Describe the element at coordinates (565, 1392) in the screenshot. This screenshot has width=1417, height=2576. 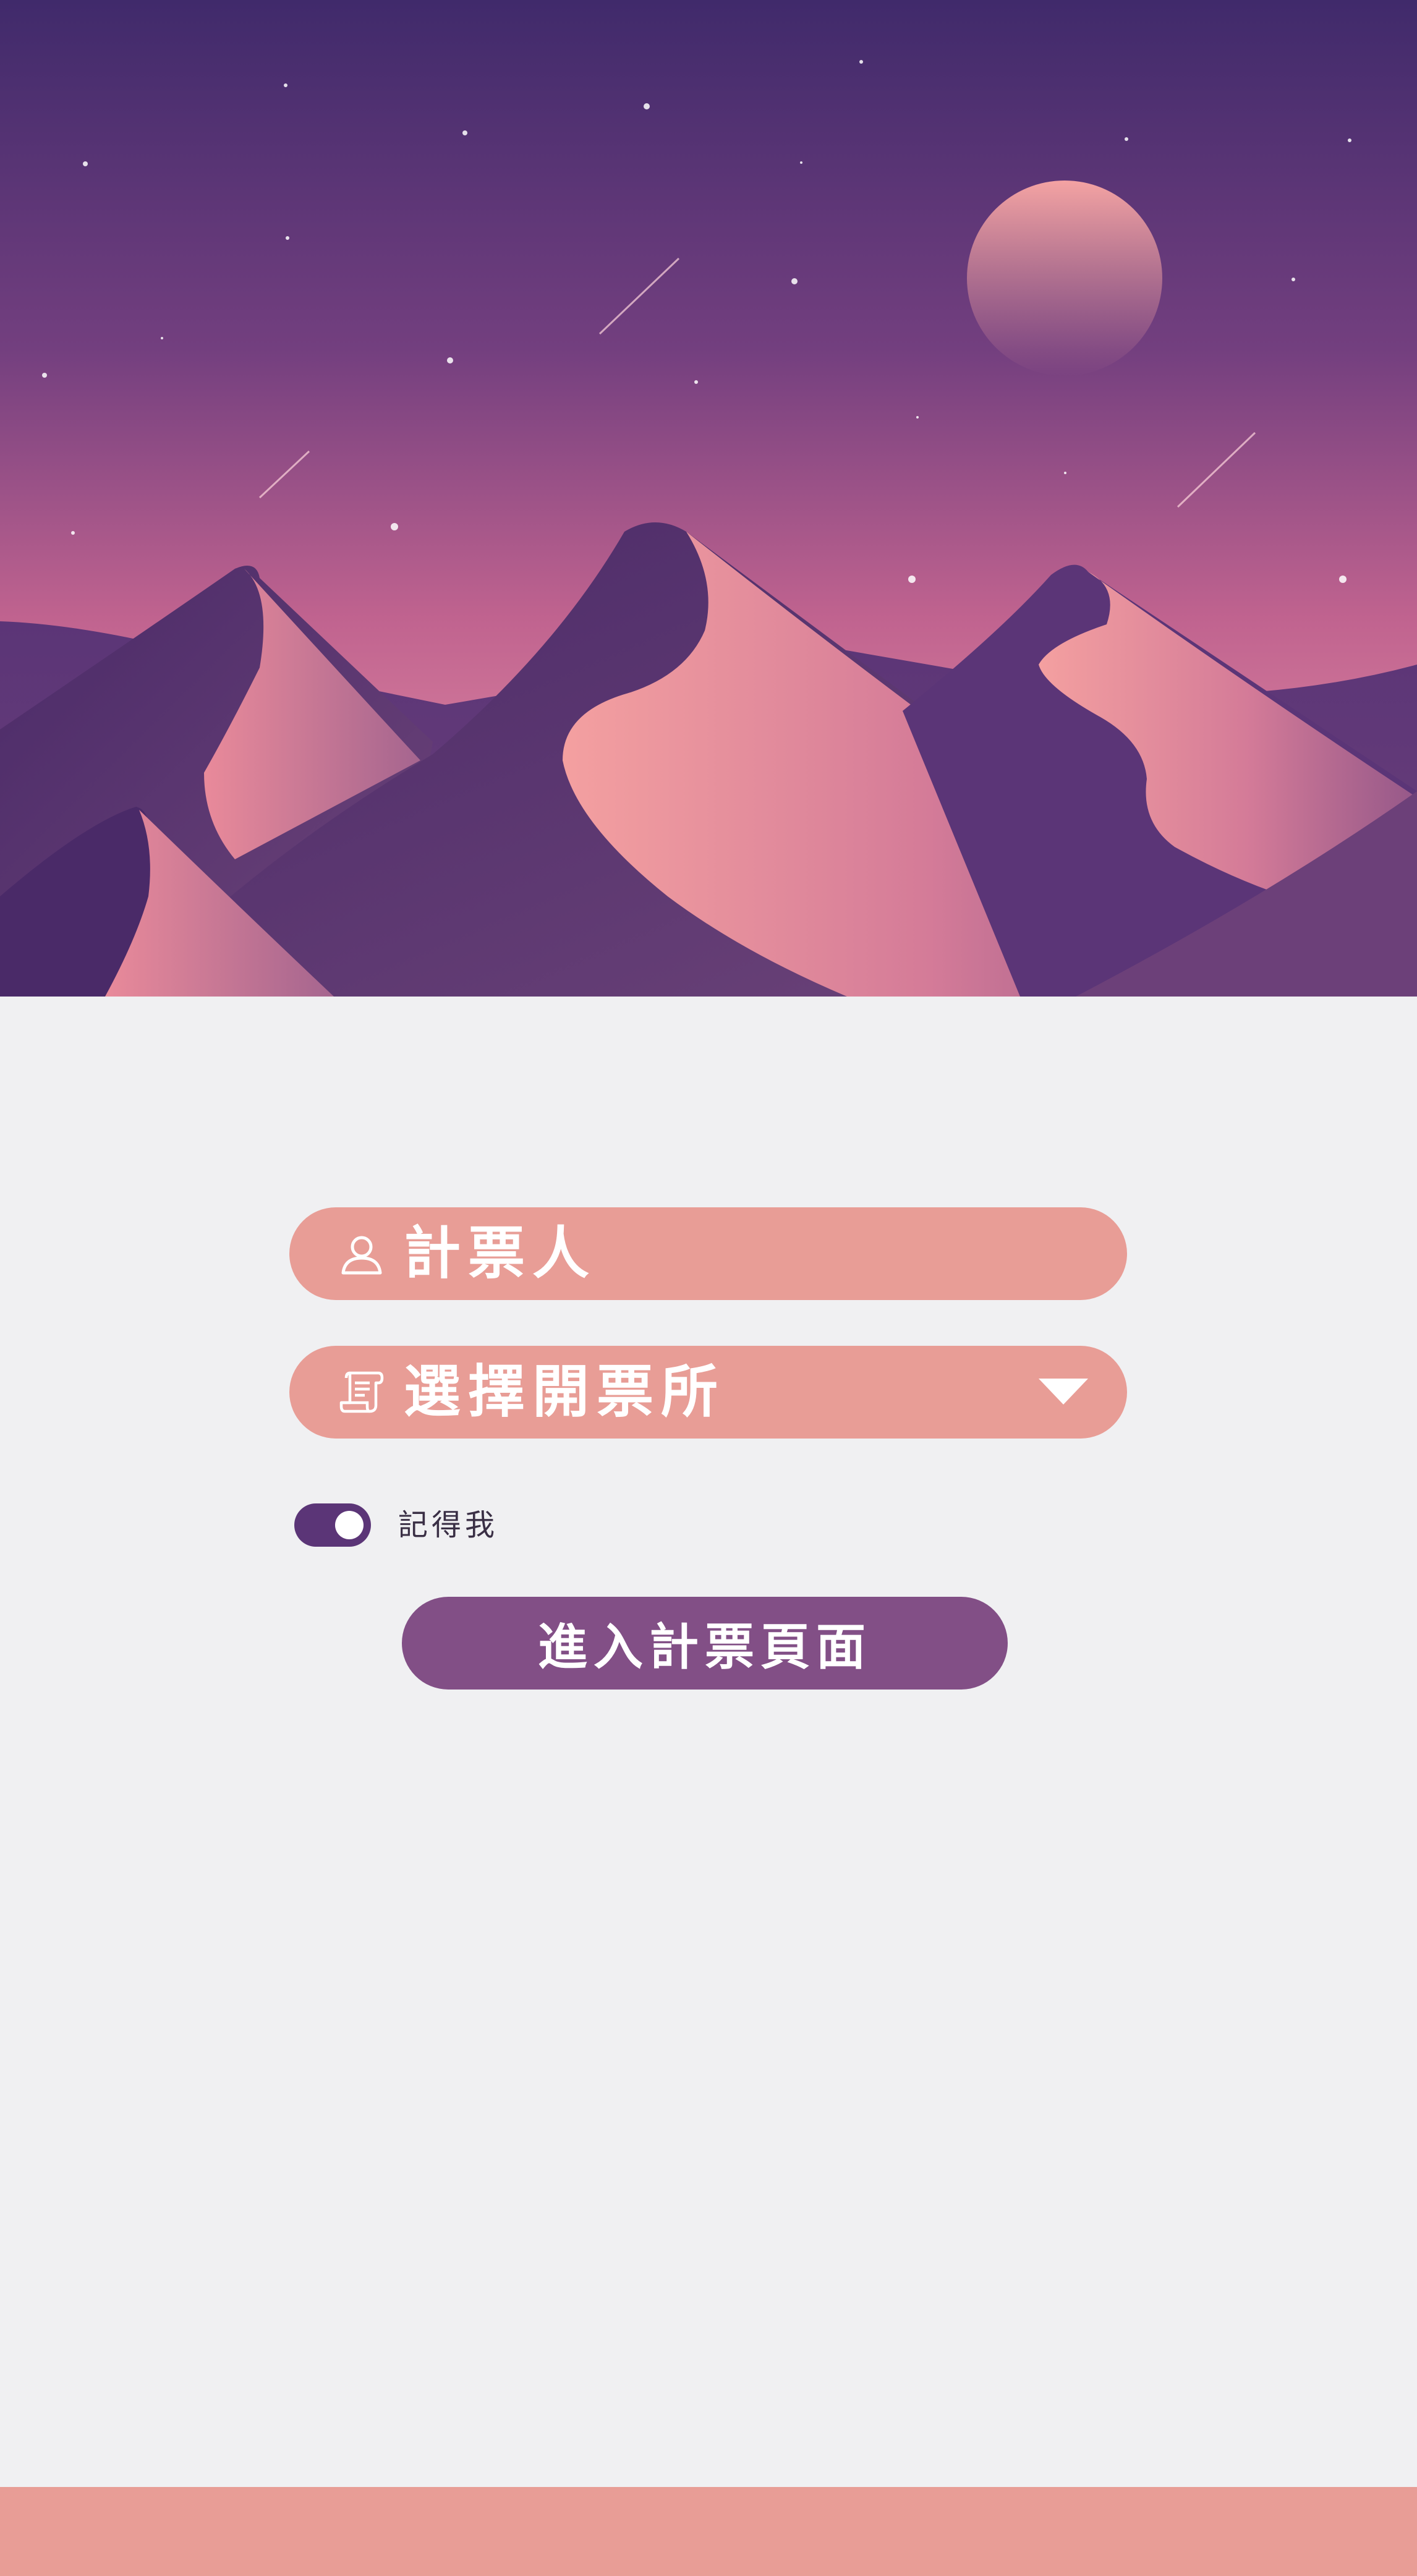
I see `polling-station-label: 選擇開票所` at that location.